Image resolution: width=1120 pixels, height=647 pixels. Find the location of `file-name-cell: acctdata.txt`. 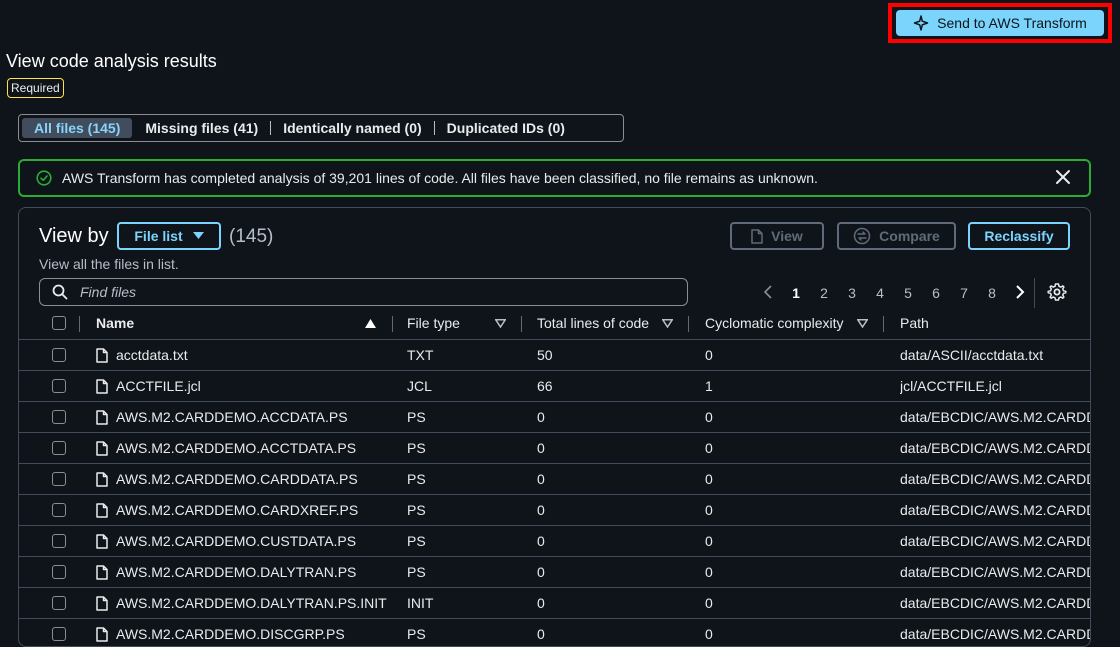

file-name-cell: acctdata.txt is located at coordinates (246, 355).